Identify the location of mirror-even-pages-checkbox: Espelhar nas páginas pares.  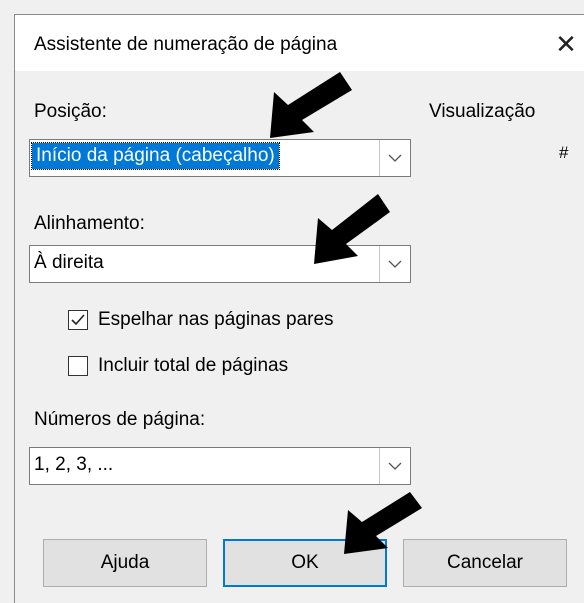
(201, 320).